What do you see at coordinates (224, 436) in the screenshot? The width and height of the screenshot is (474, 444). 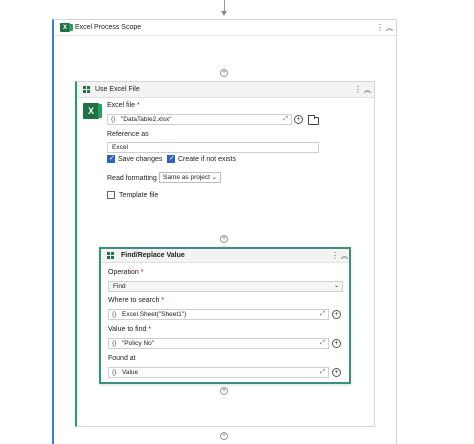 I see `add-activity-bottom-outer-icon: +` at bounding box center [224, 436].